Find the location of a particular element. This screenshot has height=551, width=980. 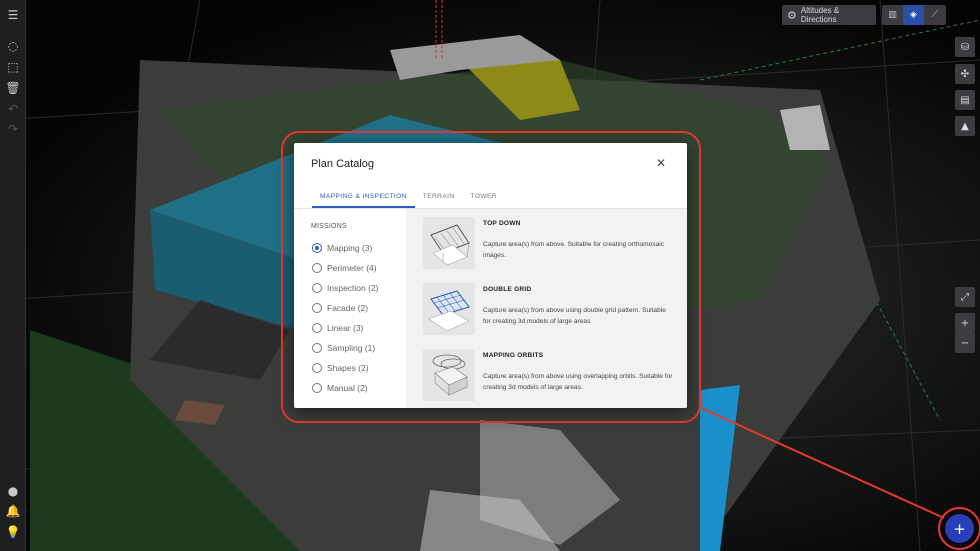

map-2d-icon: ▥ is located at coordinates (892, 15).